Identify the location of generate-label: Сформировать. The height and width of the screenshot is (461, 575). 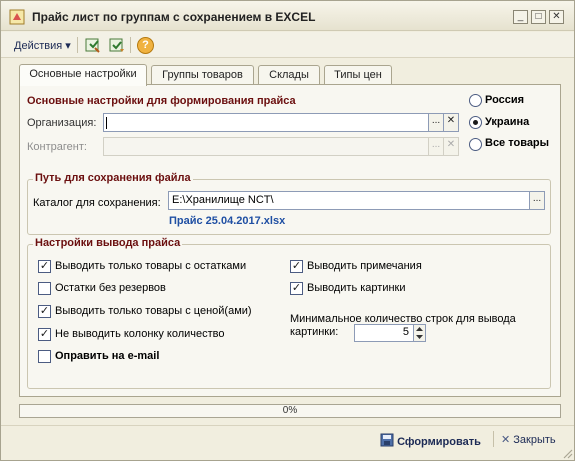
(439, 442).